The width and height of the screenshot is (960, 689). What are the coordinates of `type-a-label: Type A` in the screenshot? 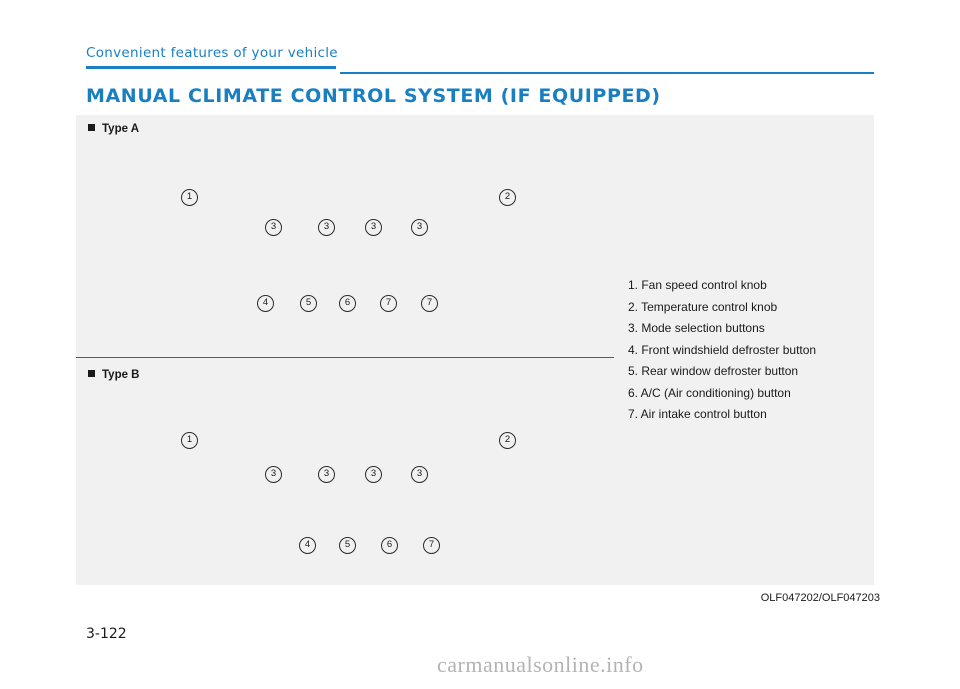 It's located at (113, 129).